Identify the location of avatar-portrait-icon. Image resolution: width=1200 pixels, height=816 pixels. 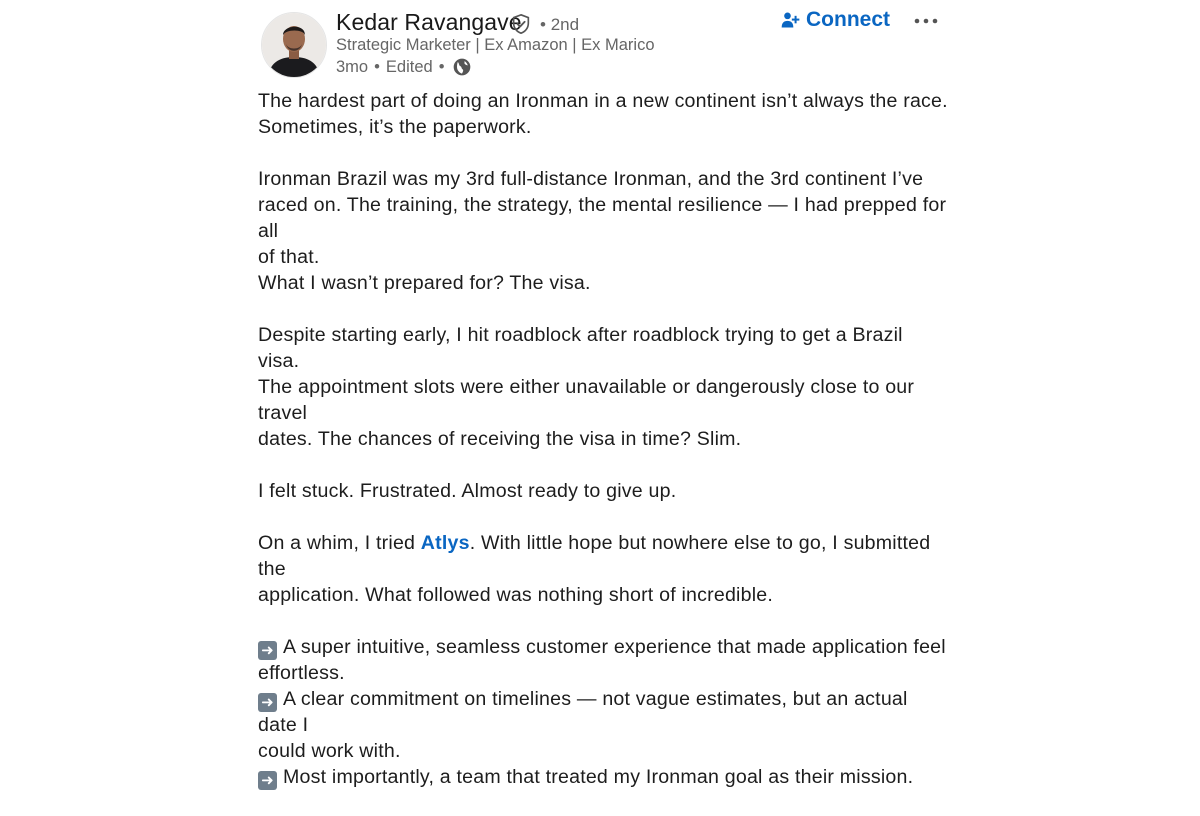
(294, 45).